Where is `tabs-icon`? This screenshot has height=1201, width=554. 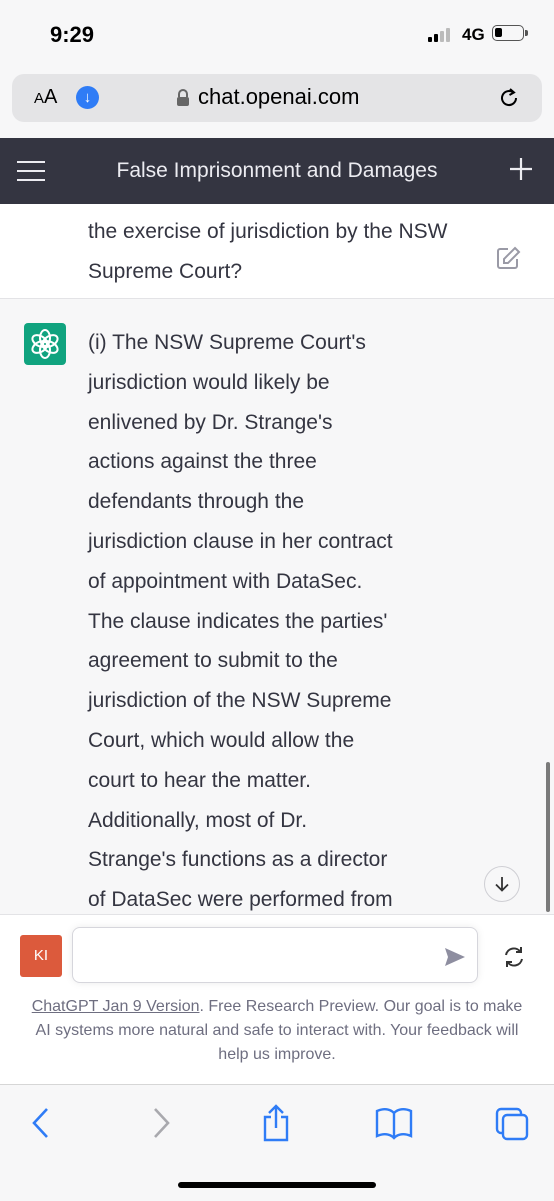
tabs-icon is located at coordinates (512, 1123).